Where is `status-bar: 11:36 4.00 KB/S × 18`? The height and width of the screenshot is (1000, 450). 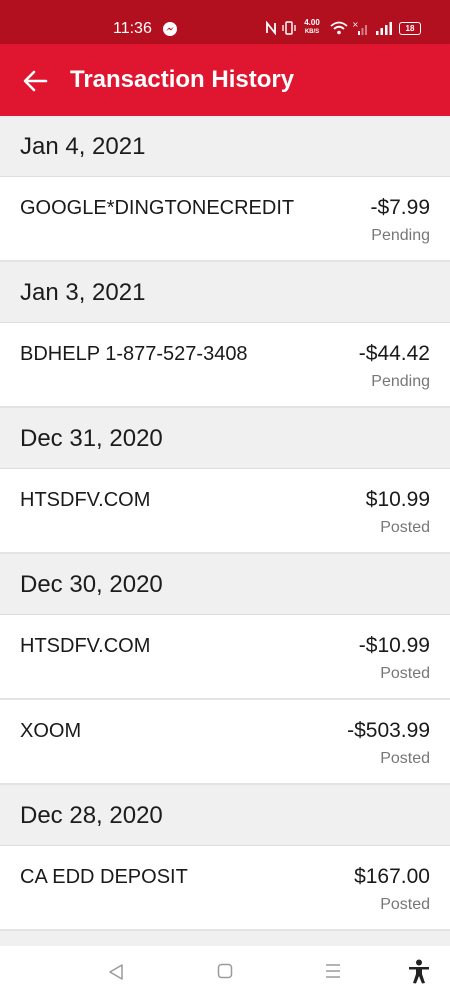
status-bar: 11:36 4.00 KB/S × 18 is located at coordinates (225, 22).